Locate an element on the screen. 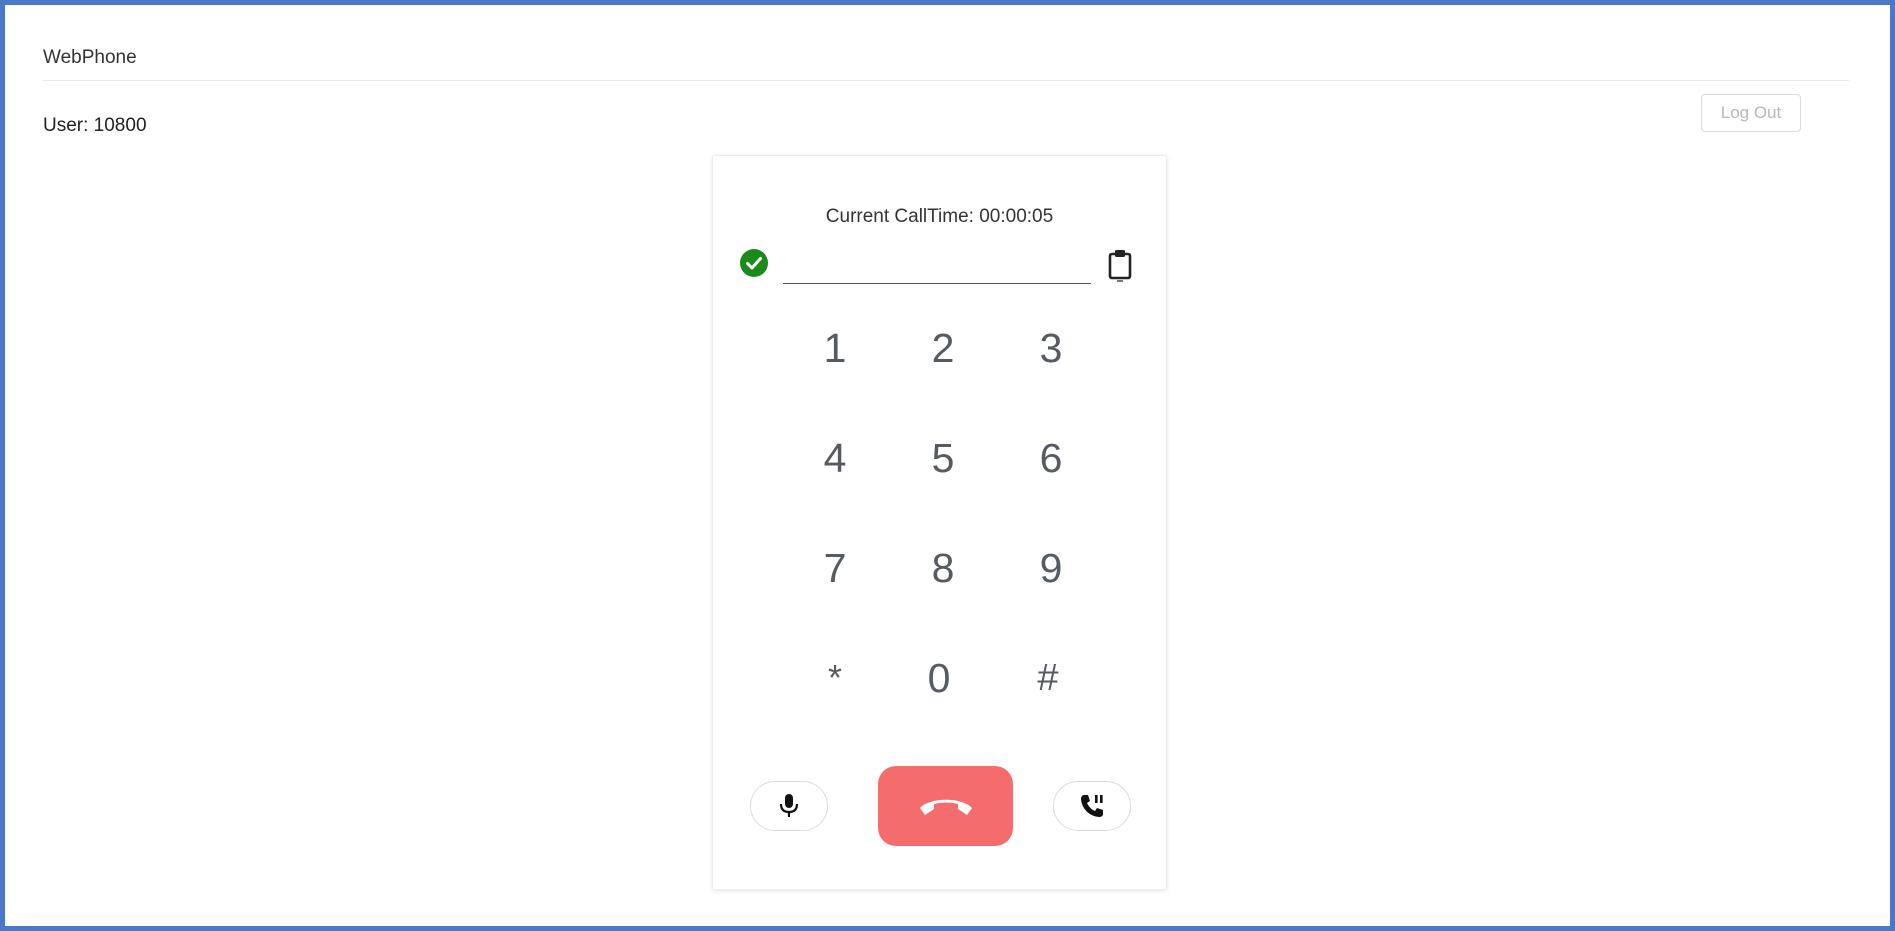 The width and height of the screenshot is (1895, 931). mute-button is located at coordinates (789, 806).